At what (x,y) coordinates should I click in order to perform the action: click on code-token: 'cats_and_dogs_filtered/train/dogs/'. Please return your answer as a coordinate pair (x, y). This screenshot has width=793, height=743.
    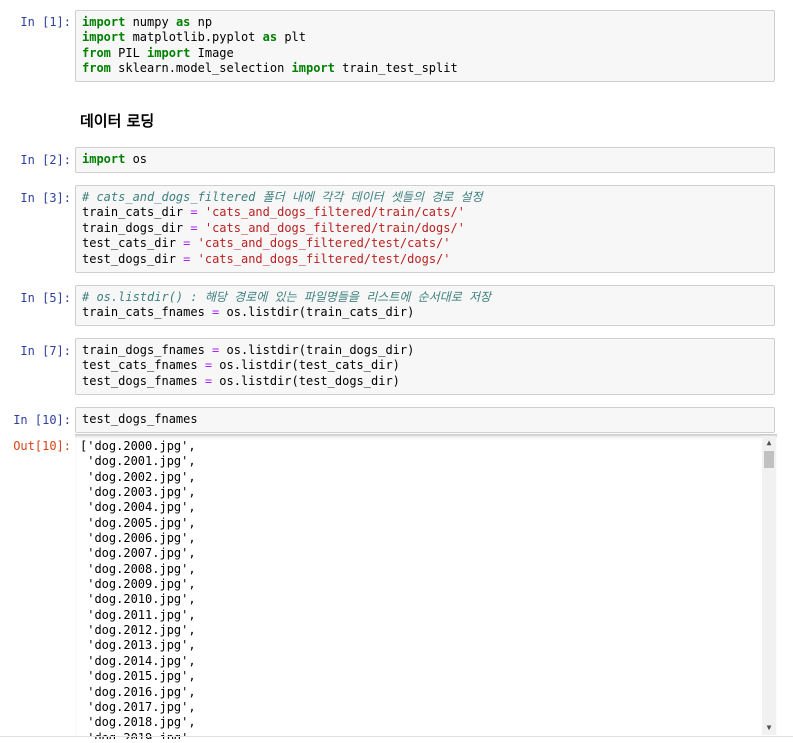
    Looking at the image, I should click on (334, 227).